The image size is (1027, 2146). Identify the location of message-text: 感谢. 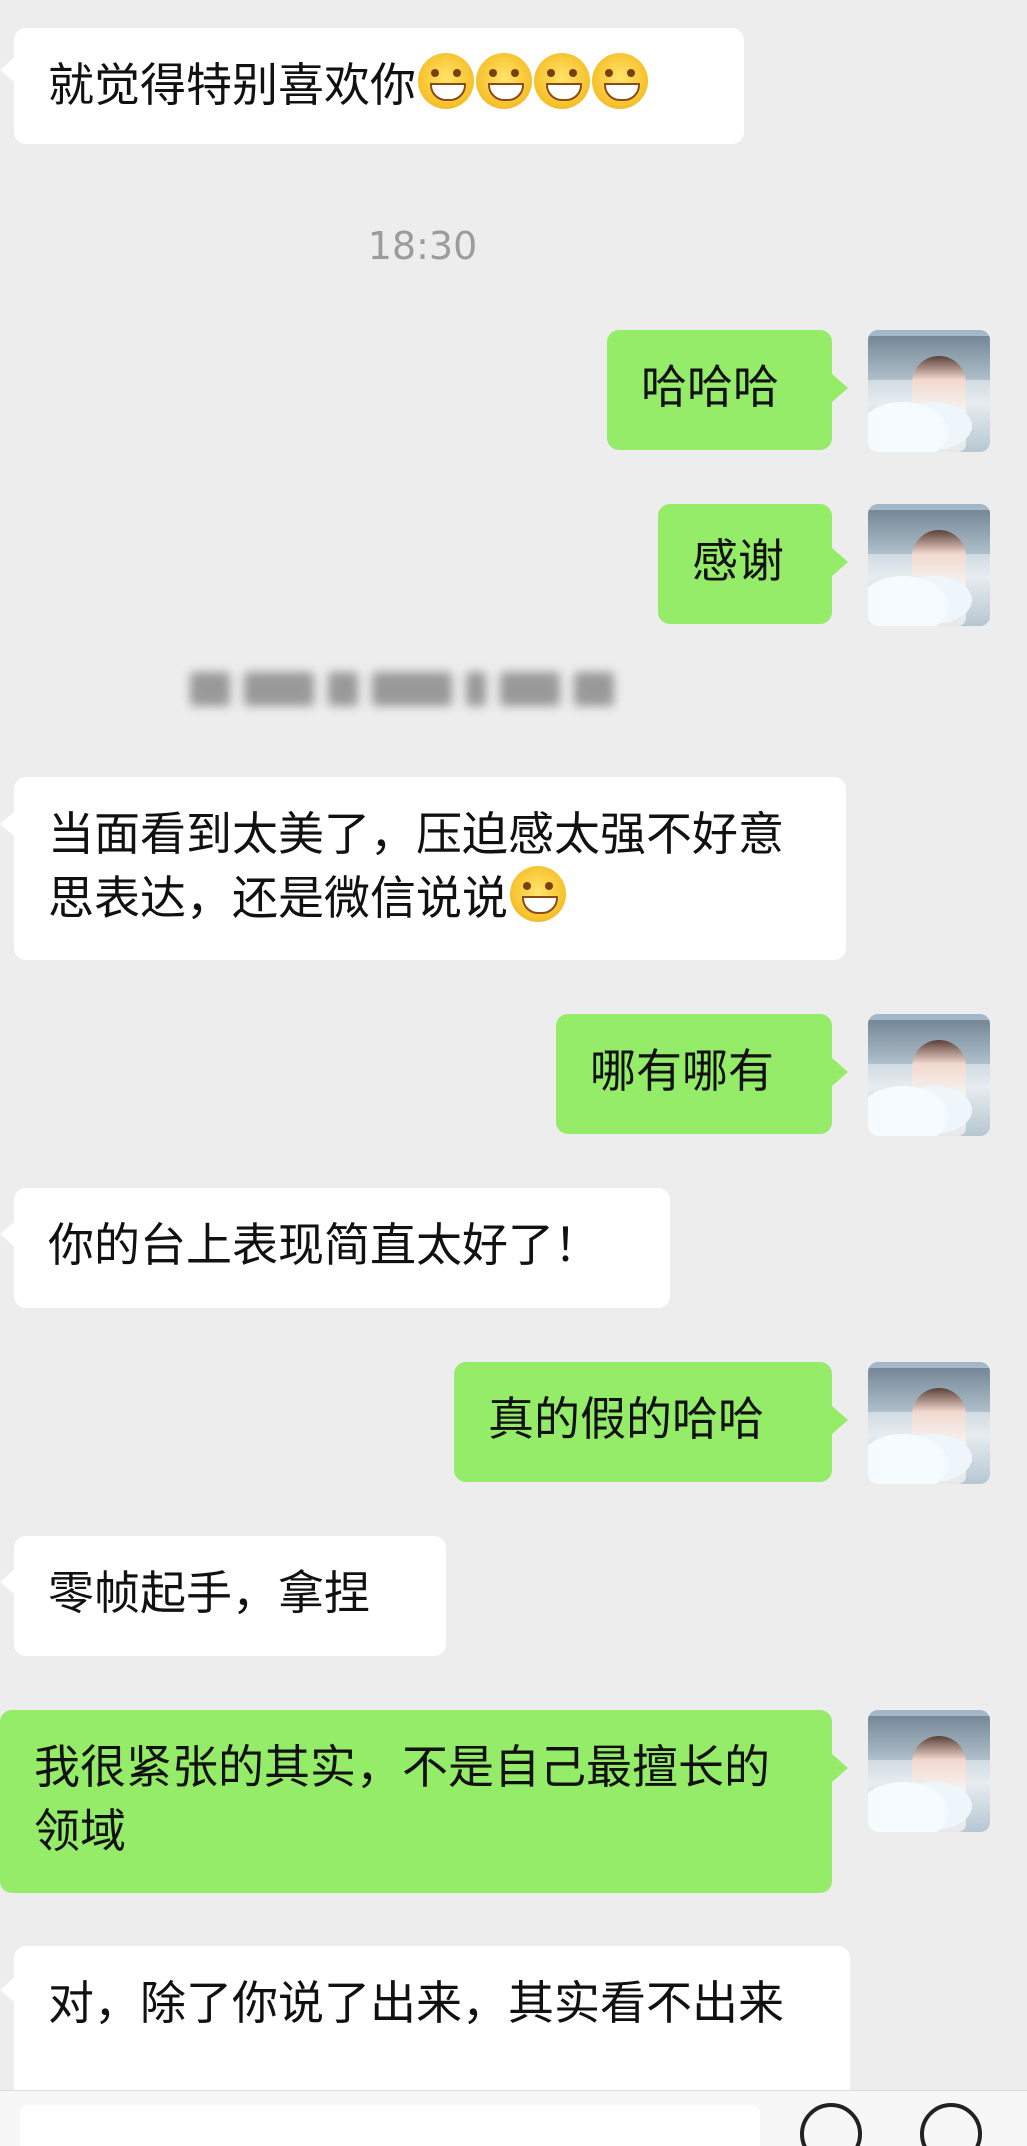
(738, 561).